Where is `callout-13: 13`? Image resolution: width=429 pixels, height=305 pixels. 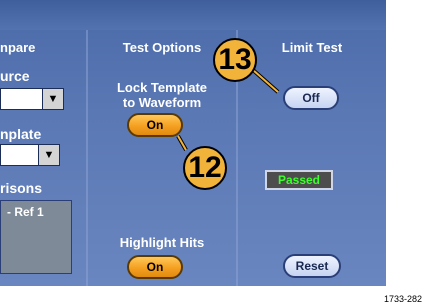
callout-13: 13 is located at coordinates (235, 60).